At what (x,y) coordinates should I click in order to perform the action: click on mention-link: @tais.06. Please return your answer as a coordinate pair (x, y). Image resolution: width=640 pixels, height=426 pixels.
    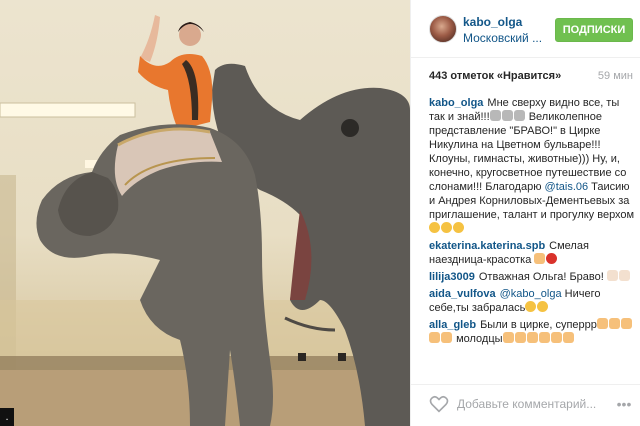
    Looking at the image, I should click on (567, 187).